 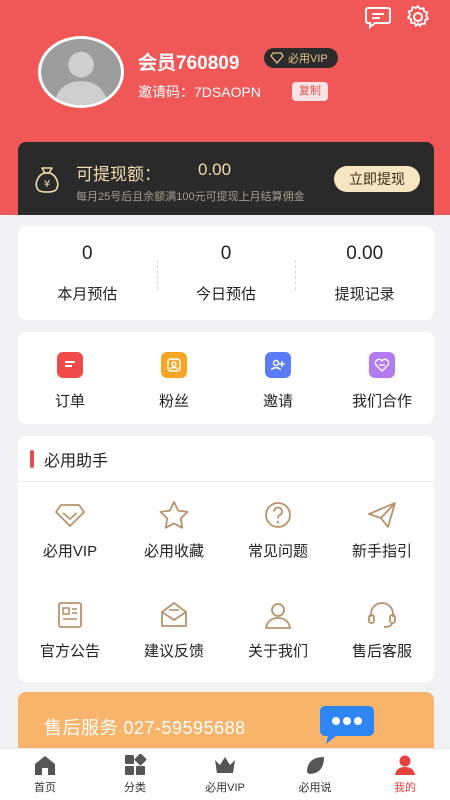 What do you see at coordinates (166, 92) in the screenshot?
I see `invite-label: 邀请码：` at bounding box center [166, 92].